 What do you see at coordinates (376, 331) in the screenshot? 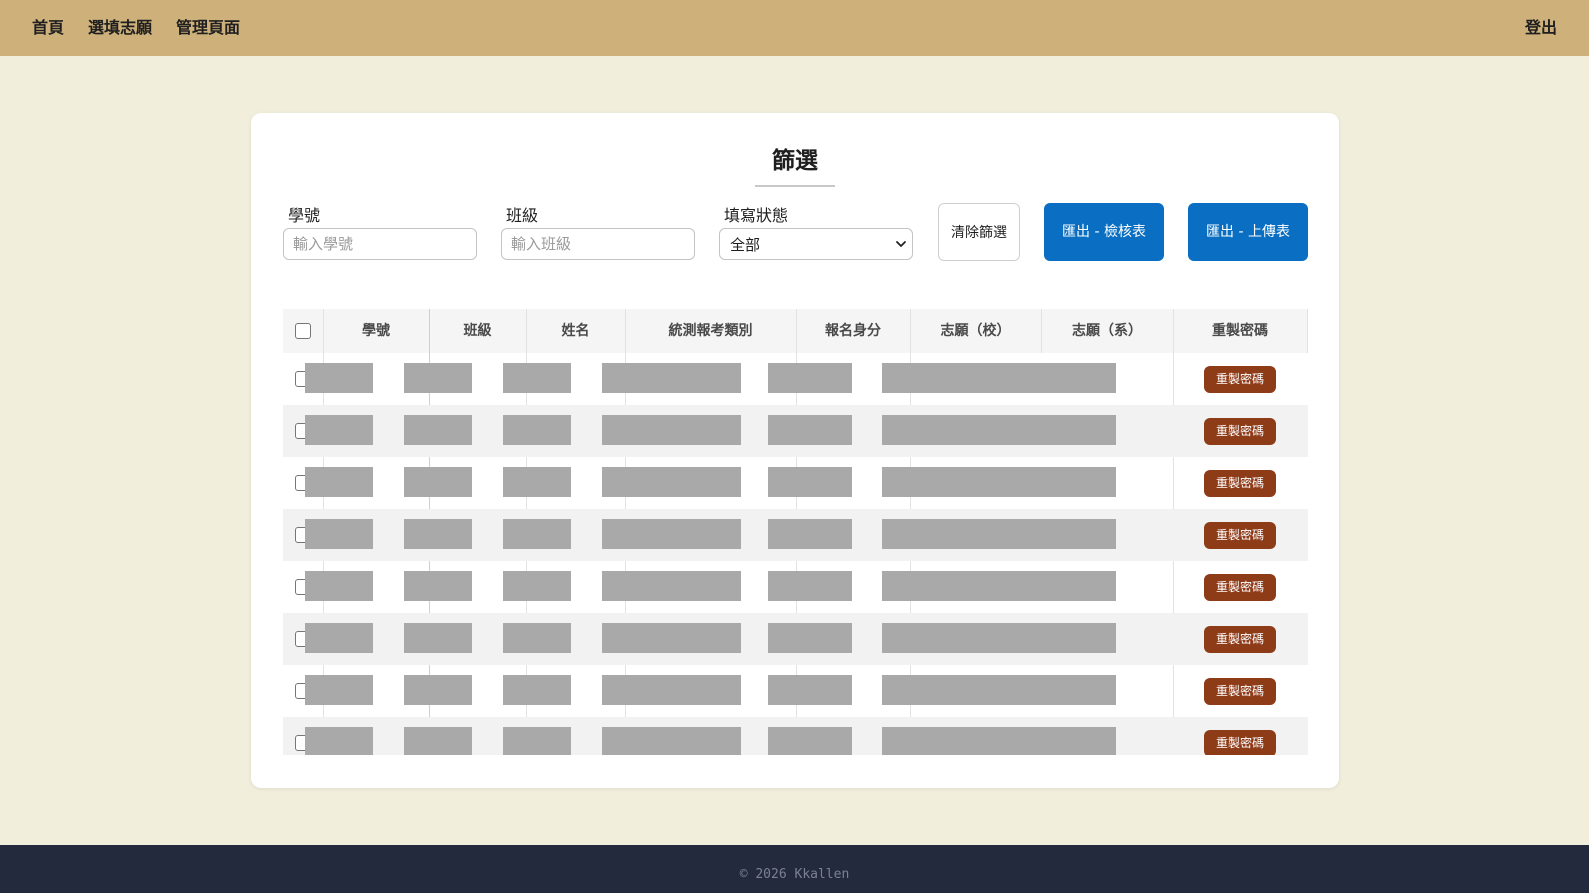
I see `column-header-student-id: 學號` at bounding box center [376, 331].